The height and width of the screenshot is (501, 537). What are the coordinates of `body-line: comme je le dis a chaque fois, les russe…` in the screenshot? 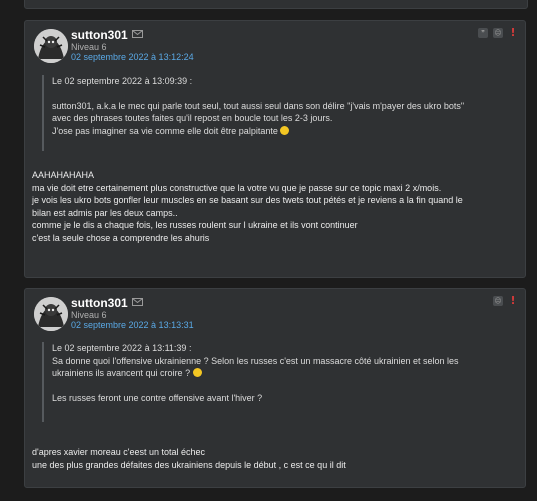 It's located at (195, 225).